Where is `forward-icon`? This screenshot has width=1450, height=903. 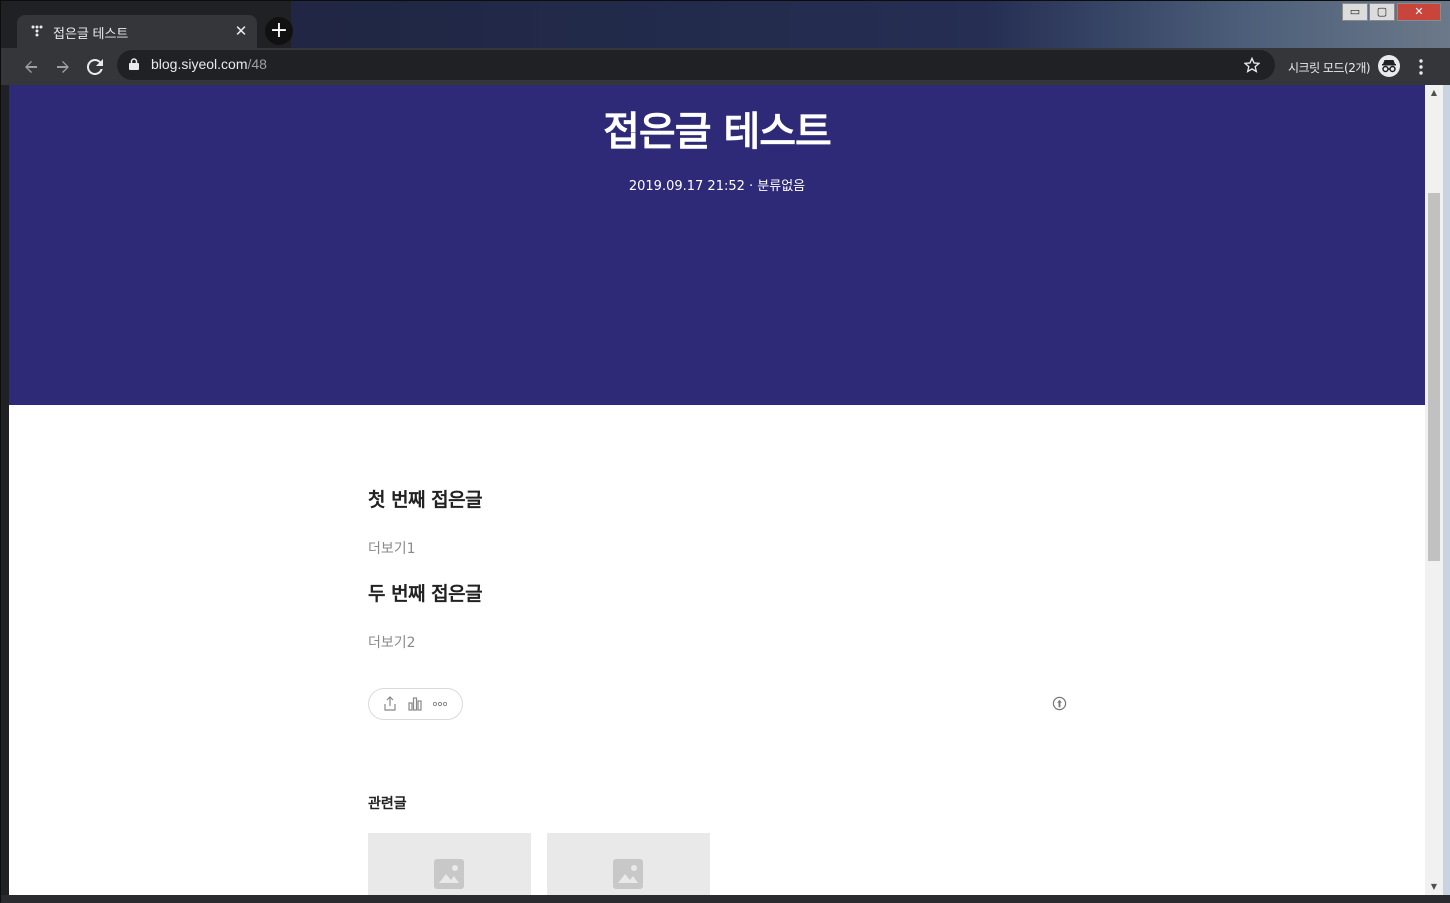
forward-icon is located at coordinates (63, 67).